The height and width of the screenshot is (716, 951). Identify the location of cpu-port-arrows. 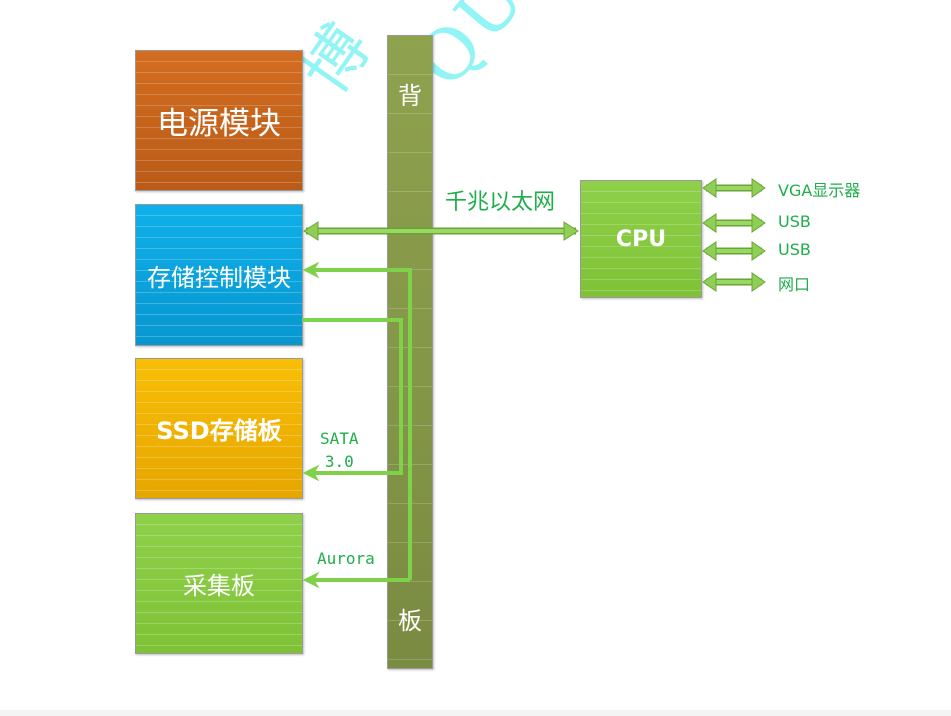
(734, 235).